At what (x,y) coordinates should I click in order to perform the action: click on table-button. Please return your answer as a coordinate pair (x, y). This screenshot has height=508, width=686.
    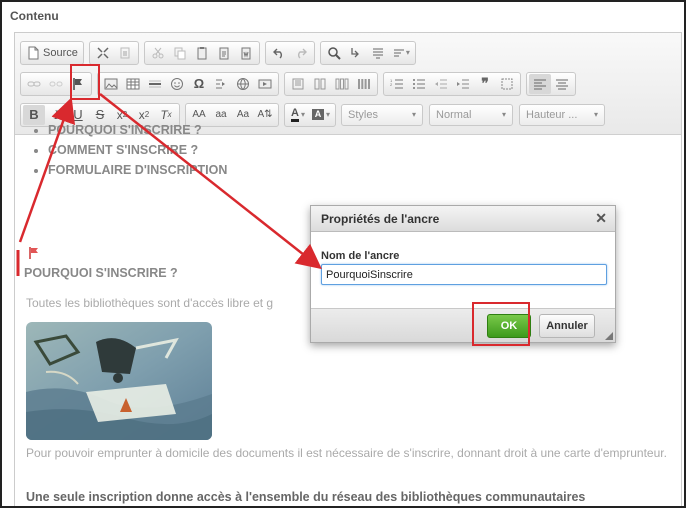
    Looking at the image, I should click on (133, 84).